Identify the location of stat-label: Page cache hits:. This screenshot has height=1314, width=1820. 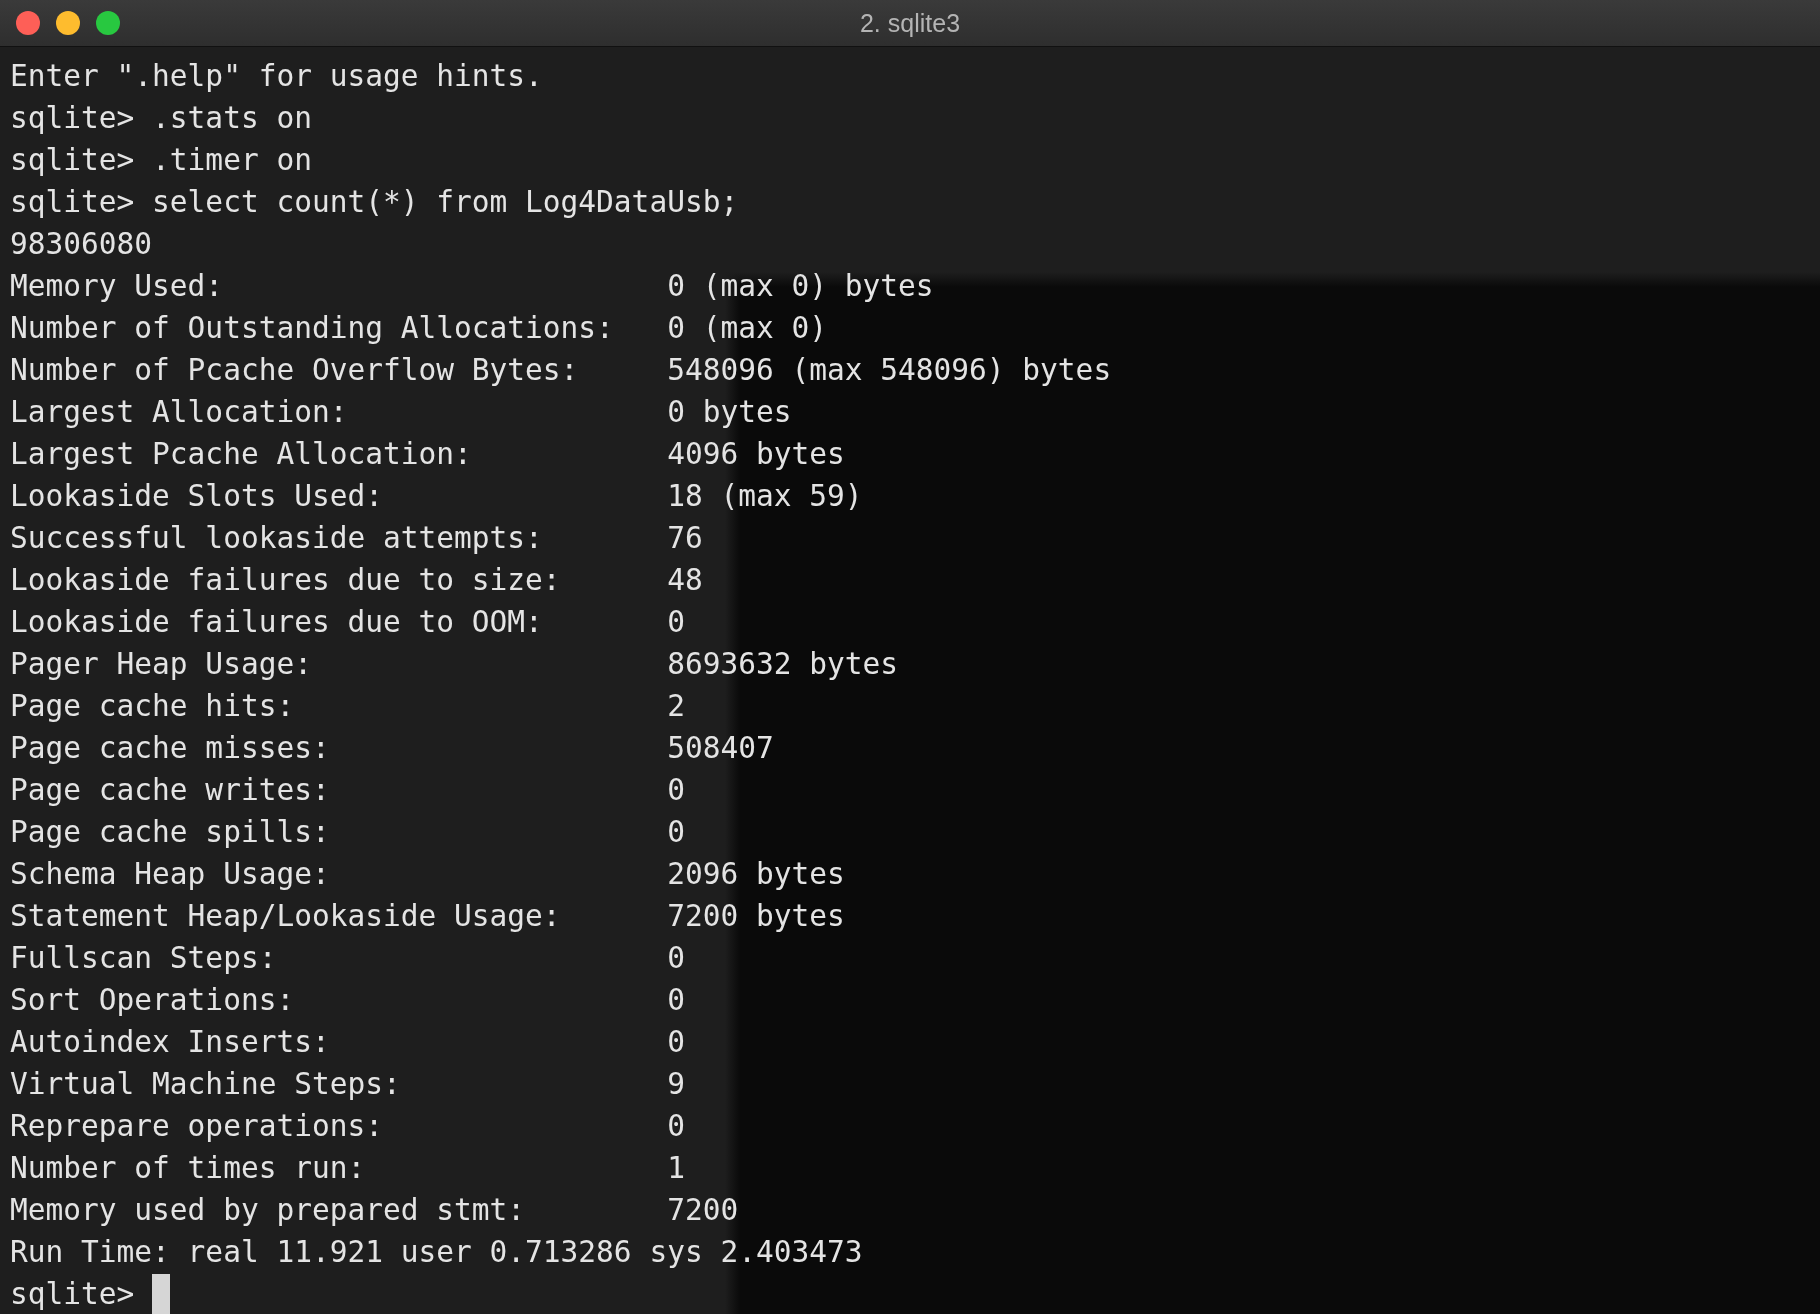
(153, 706).